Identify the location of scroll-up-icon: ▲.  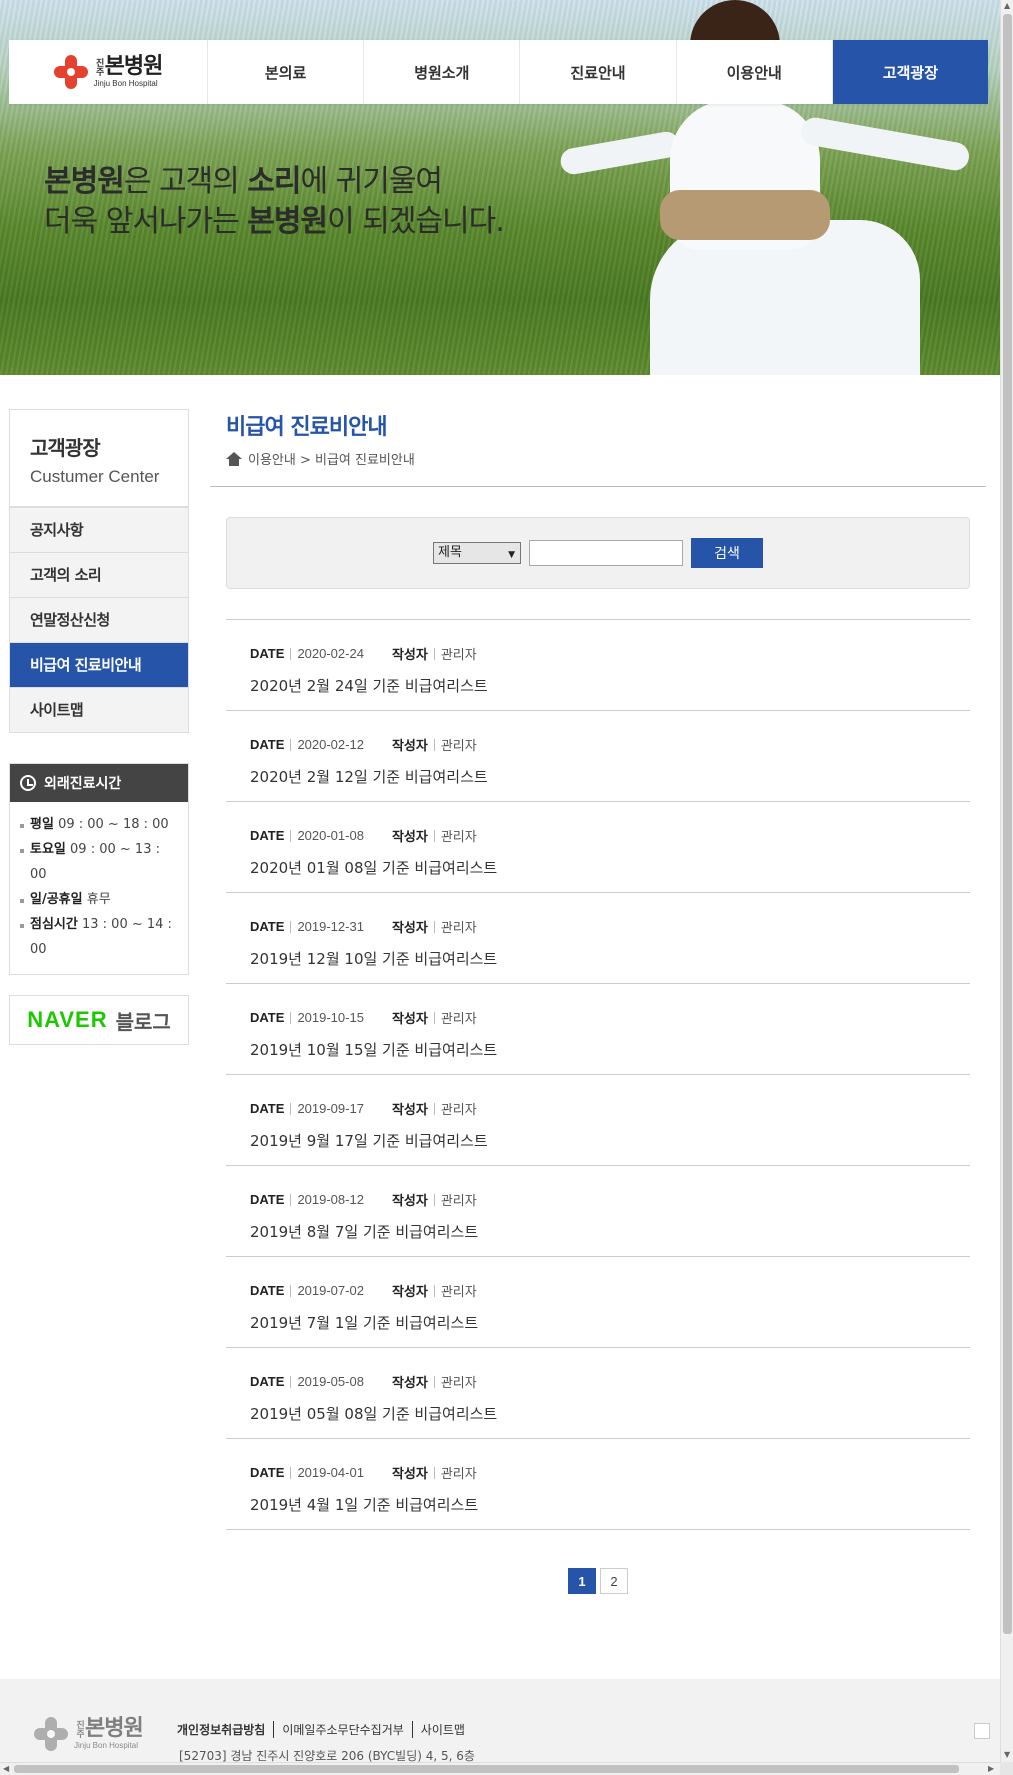
(1007, 5).